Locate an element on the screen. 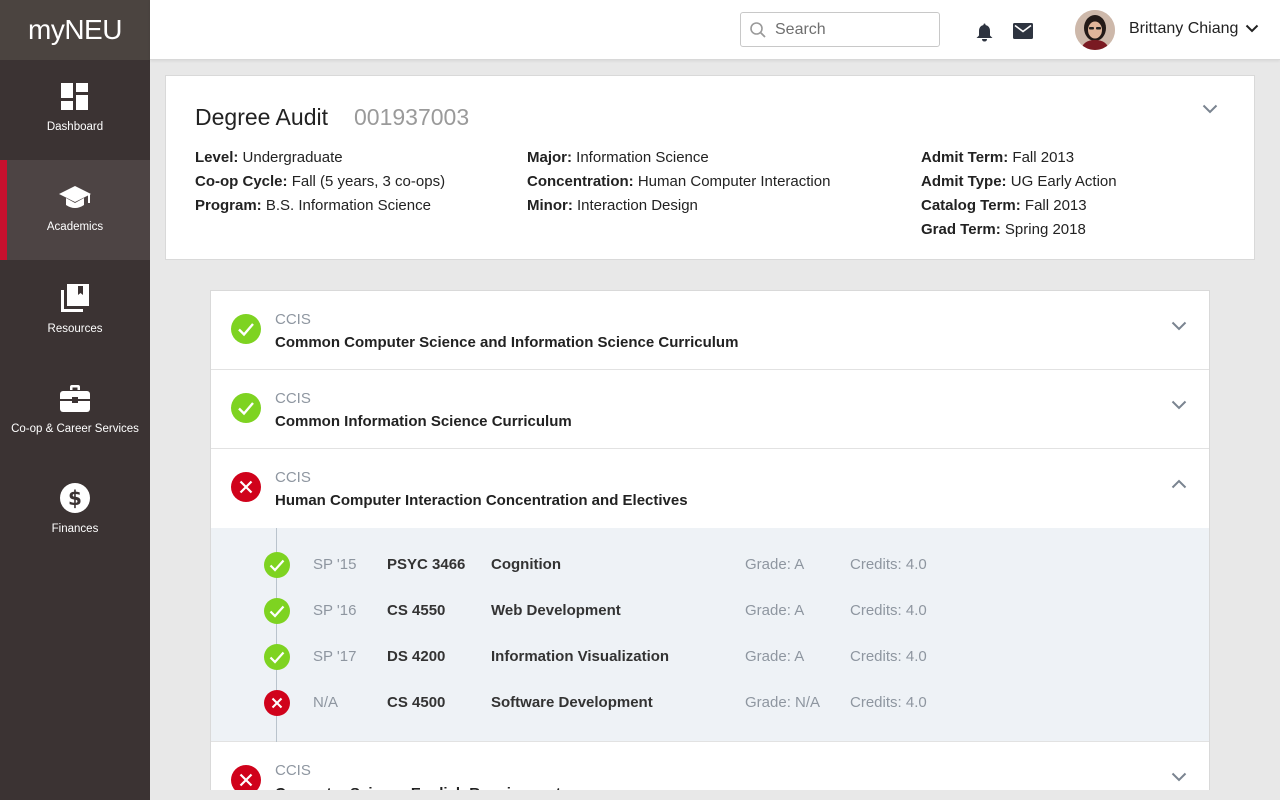 This screenshot has width=1280, height=800. sidebar-item-finances: $ Finances is located at coordinates (75, 515).